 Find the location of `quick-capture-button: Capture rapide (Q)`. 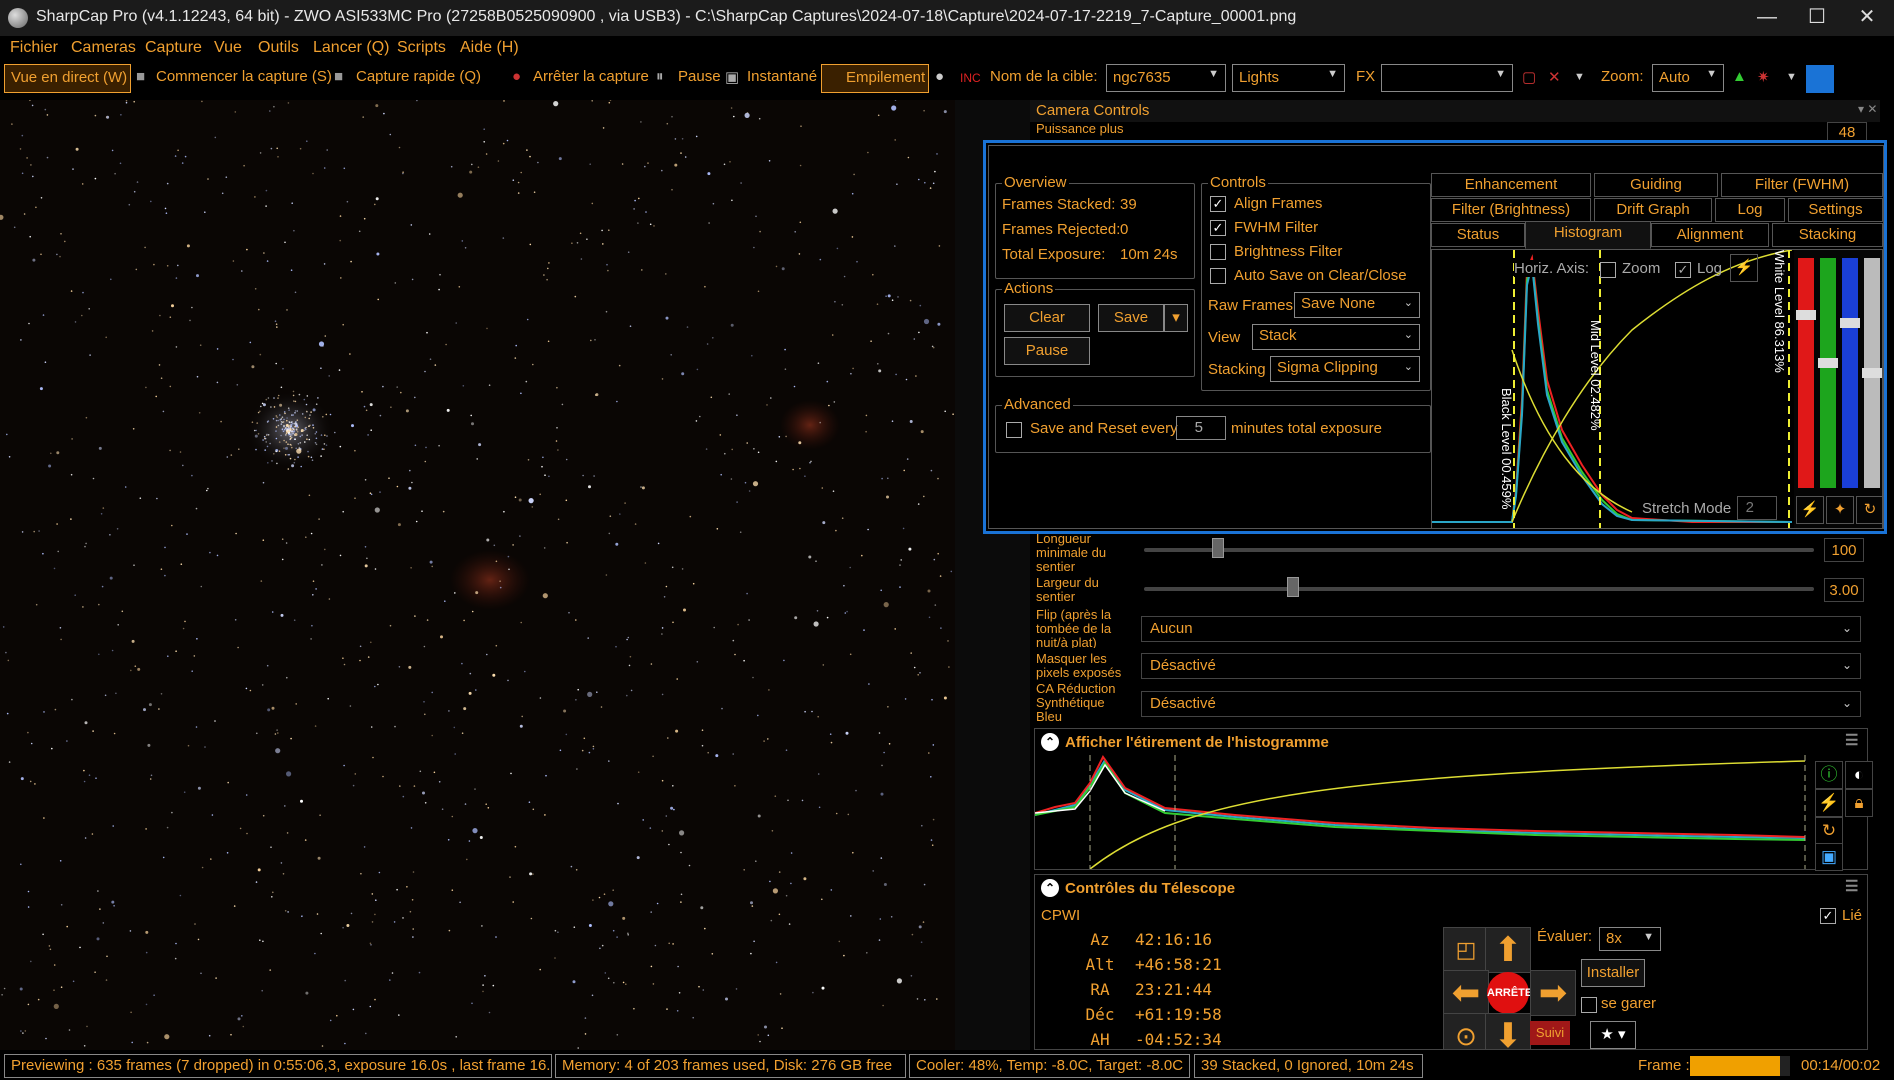

quick-capture-button: Capture rapide (Q) is located at coordinates (418, 76).